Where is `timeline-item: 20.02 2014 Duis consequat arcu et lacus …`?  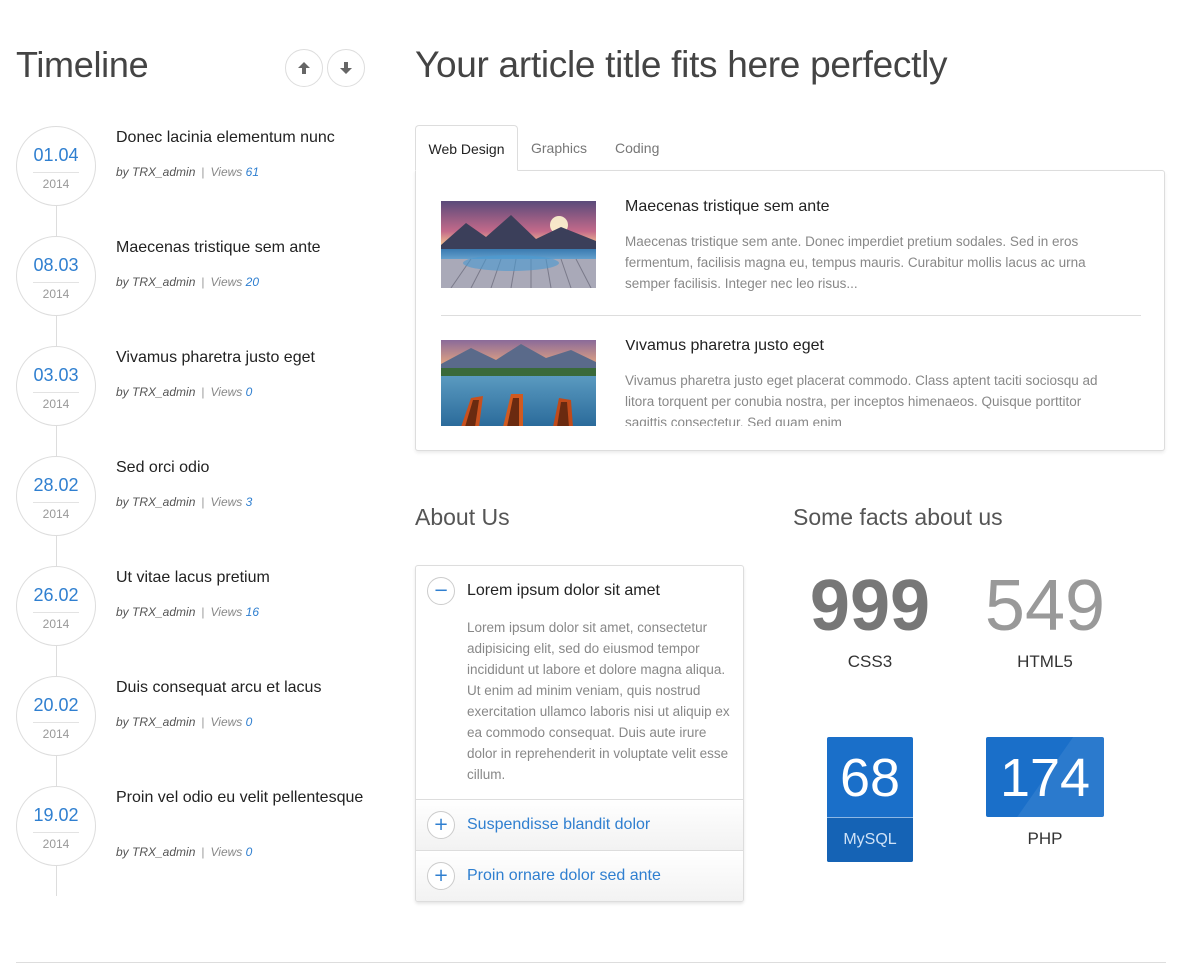 timeline-item: 20.02 2014 Duis consequat arcu et lacus … is located at coordinates (192, 731).